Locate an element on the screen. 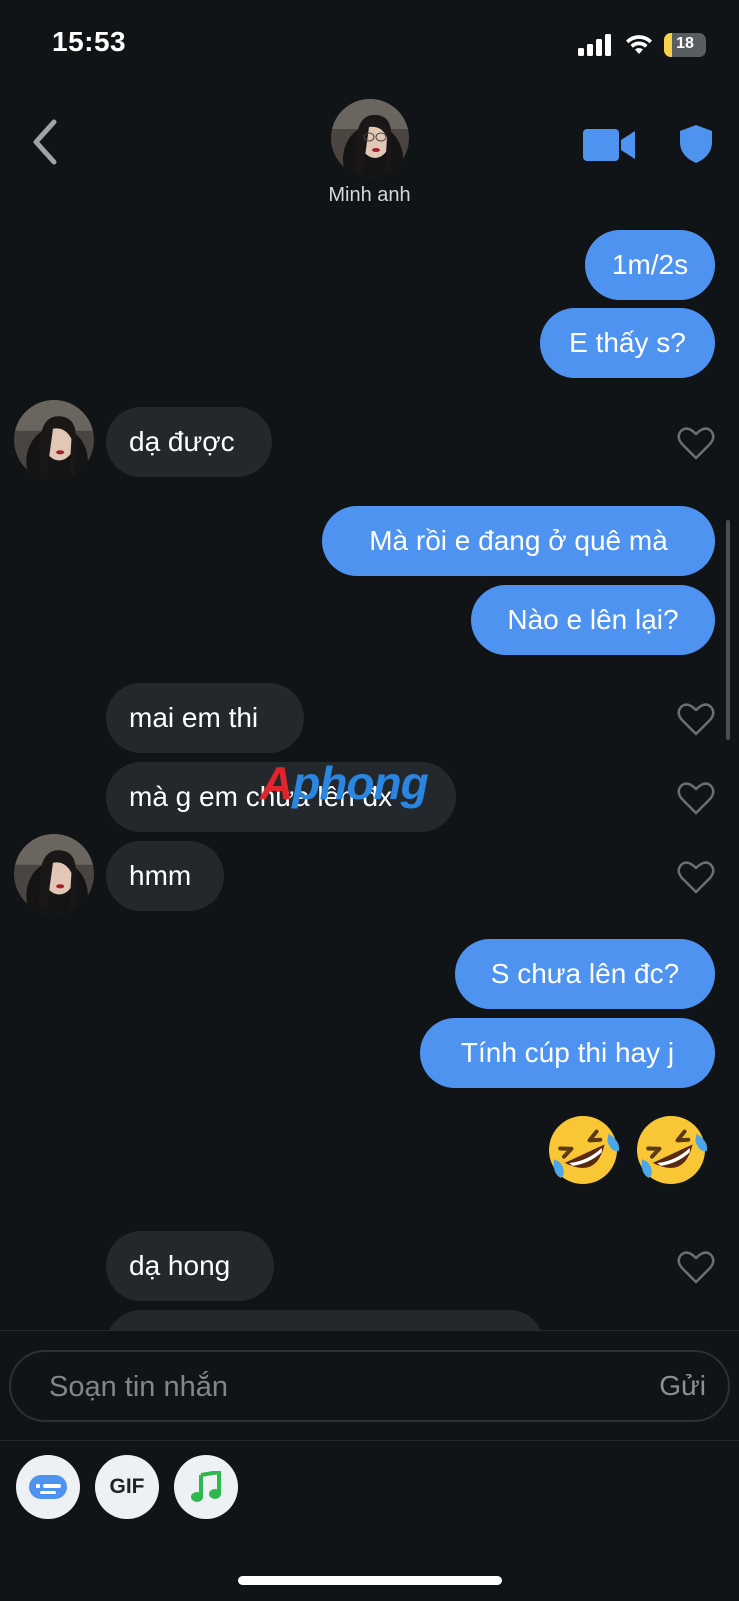 The width and height of the screenshot is (739, 1601). battery-level: 18 is located at coordinates (685, 43).